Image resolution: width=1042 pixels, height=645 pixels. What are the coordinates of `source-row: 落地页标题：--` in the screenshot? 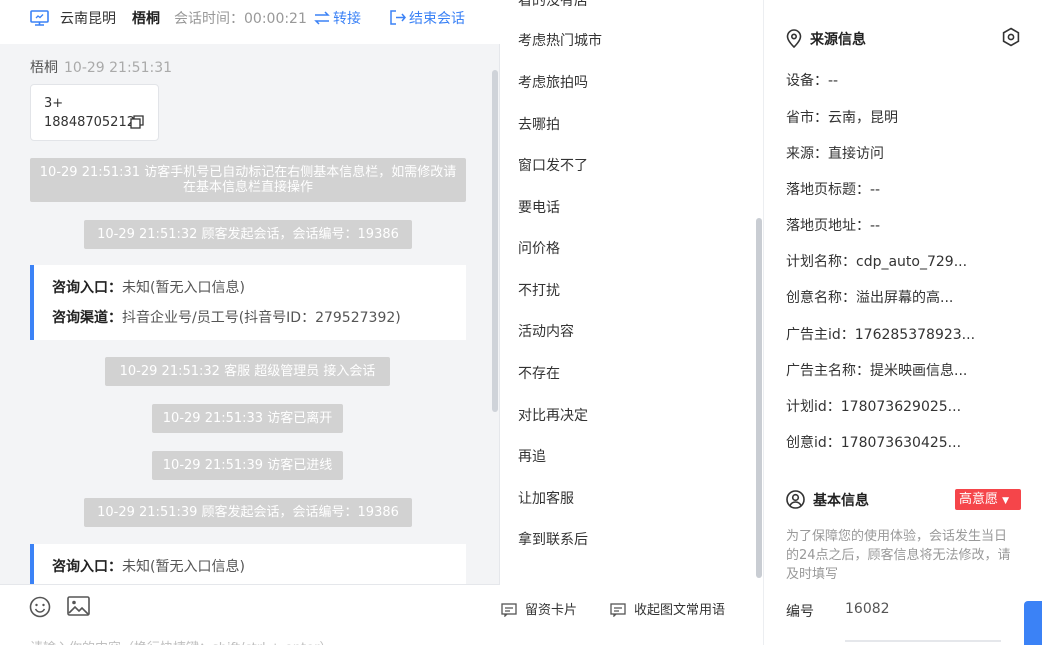 It's located at (833, 190).